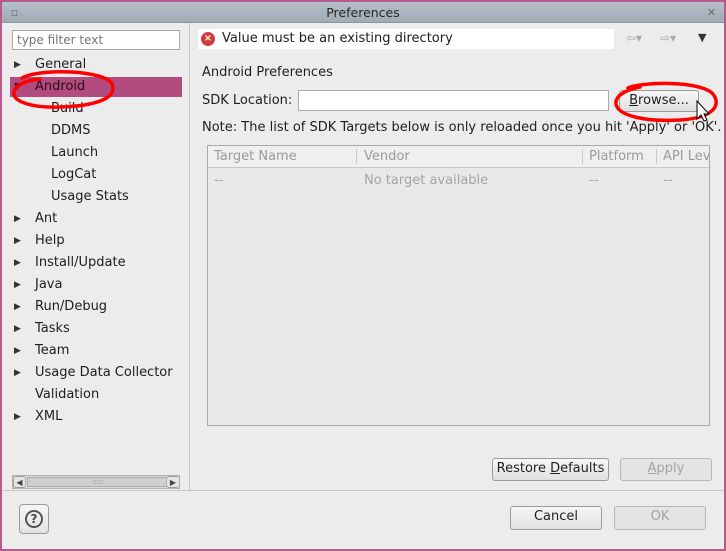 Image resolution: width=726 pixels, height=551 pixels. Describe the element at coordinates (387, 156) in the screenshot. I see `col-vendor: Vendor` at that location.